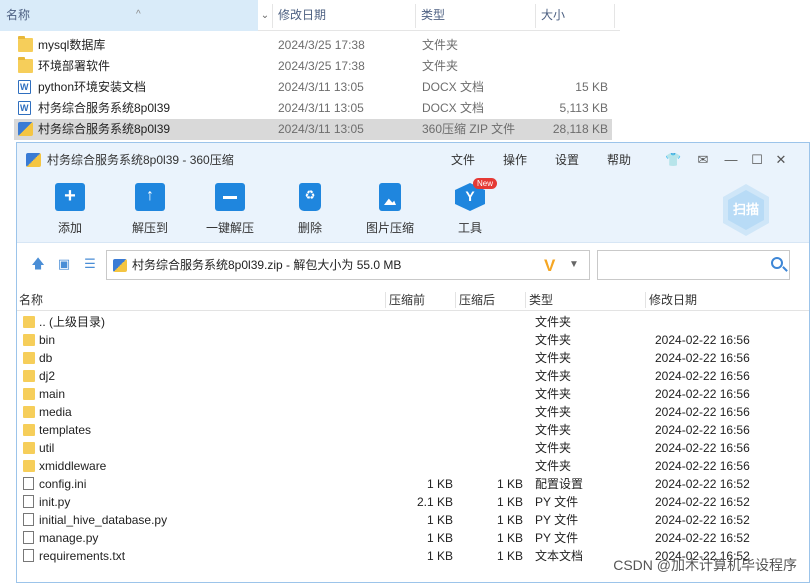 This screenshot has width=810, height=583. Describe the element at coordinates (64, 264) in the screenshot. I see `thumbnail-view-icon: ▣` at that location.